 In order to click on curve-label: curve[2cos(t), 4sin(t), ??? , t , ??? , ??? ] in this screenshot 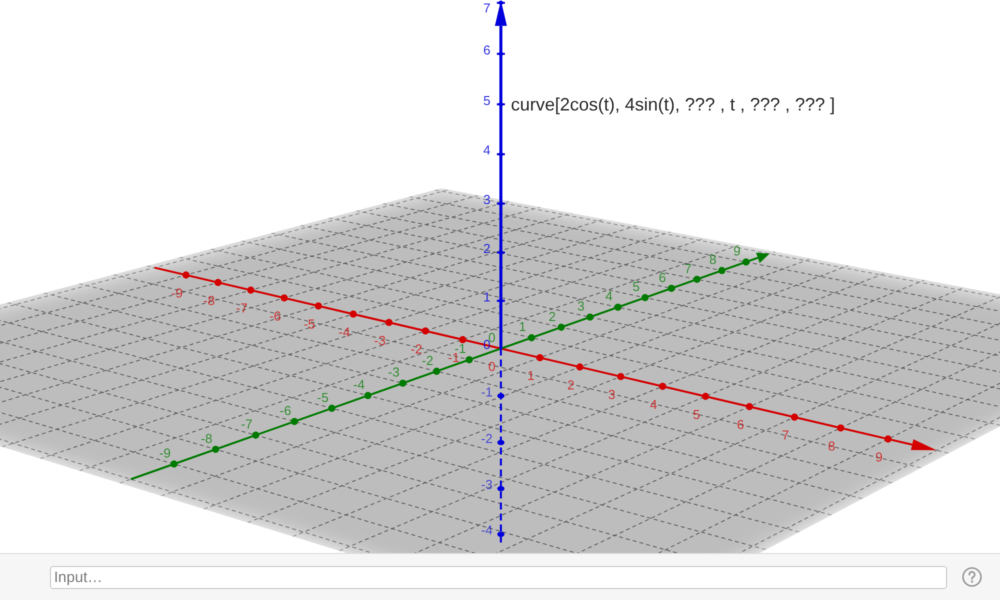, I will do `click(673, 104)`.